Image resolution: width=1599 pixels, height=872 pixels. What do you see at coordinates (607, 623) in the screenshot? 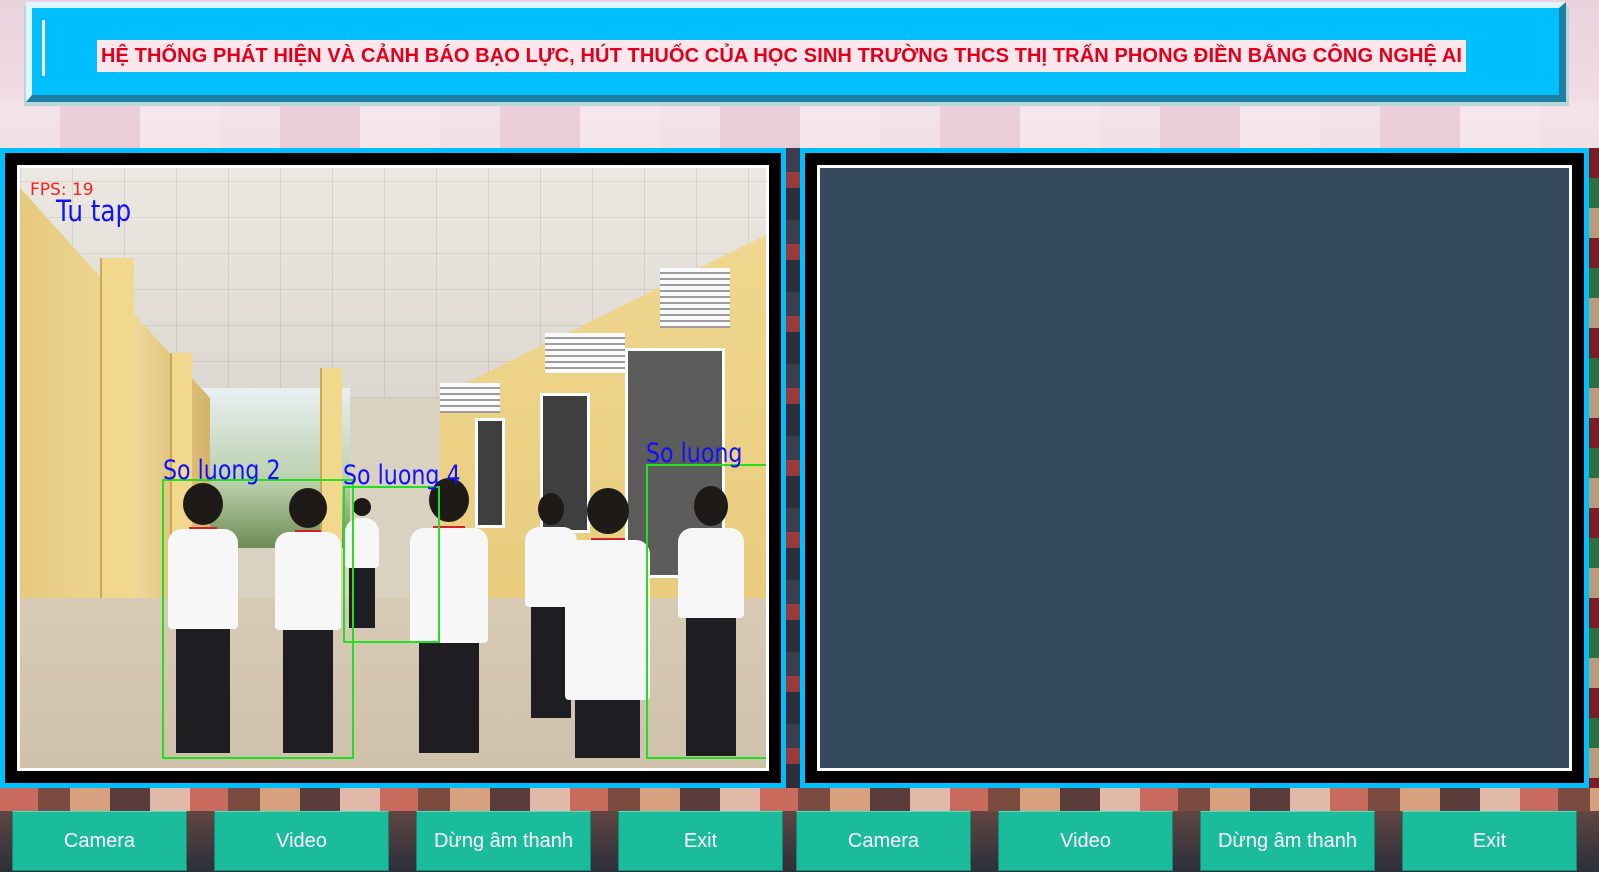
I see `student-figure` at bounding box center [607, 623].